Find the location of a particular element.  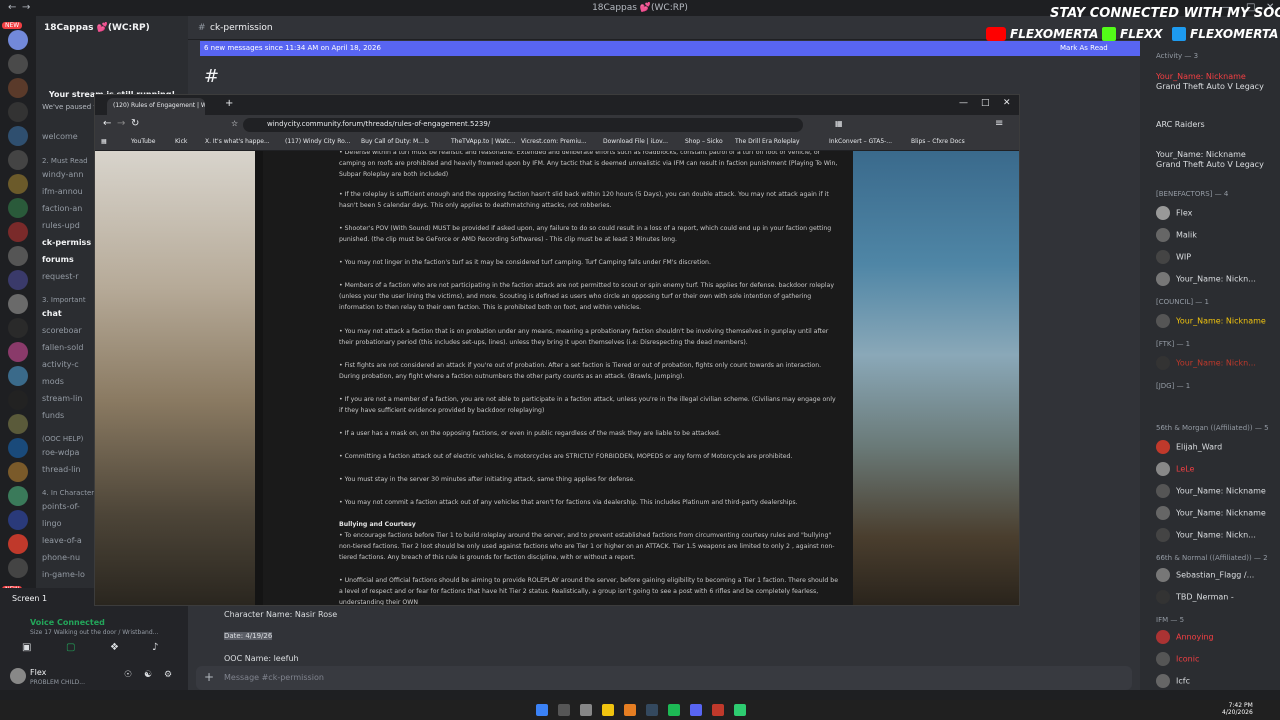

bookmark-item: Blips – Cfxre Docs is located at coordinates (938, 141).